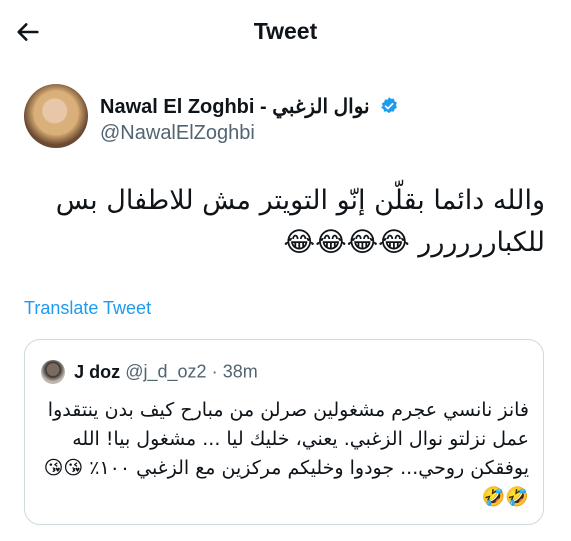  Describe the element at coordinates (87, 308) in the screenshot. I see `translate-tweet-link: Translate Tweet` at that location.